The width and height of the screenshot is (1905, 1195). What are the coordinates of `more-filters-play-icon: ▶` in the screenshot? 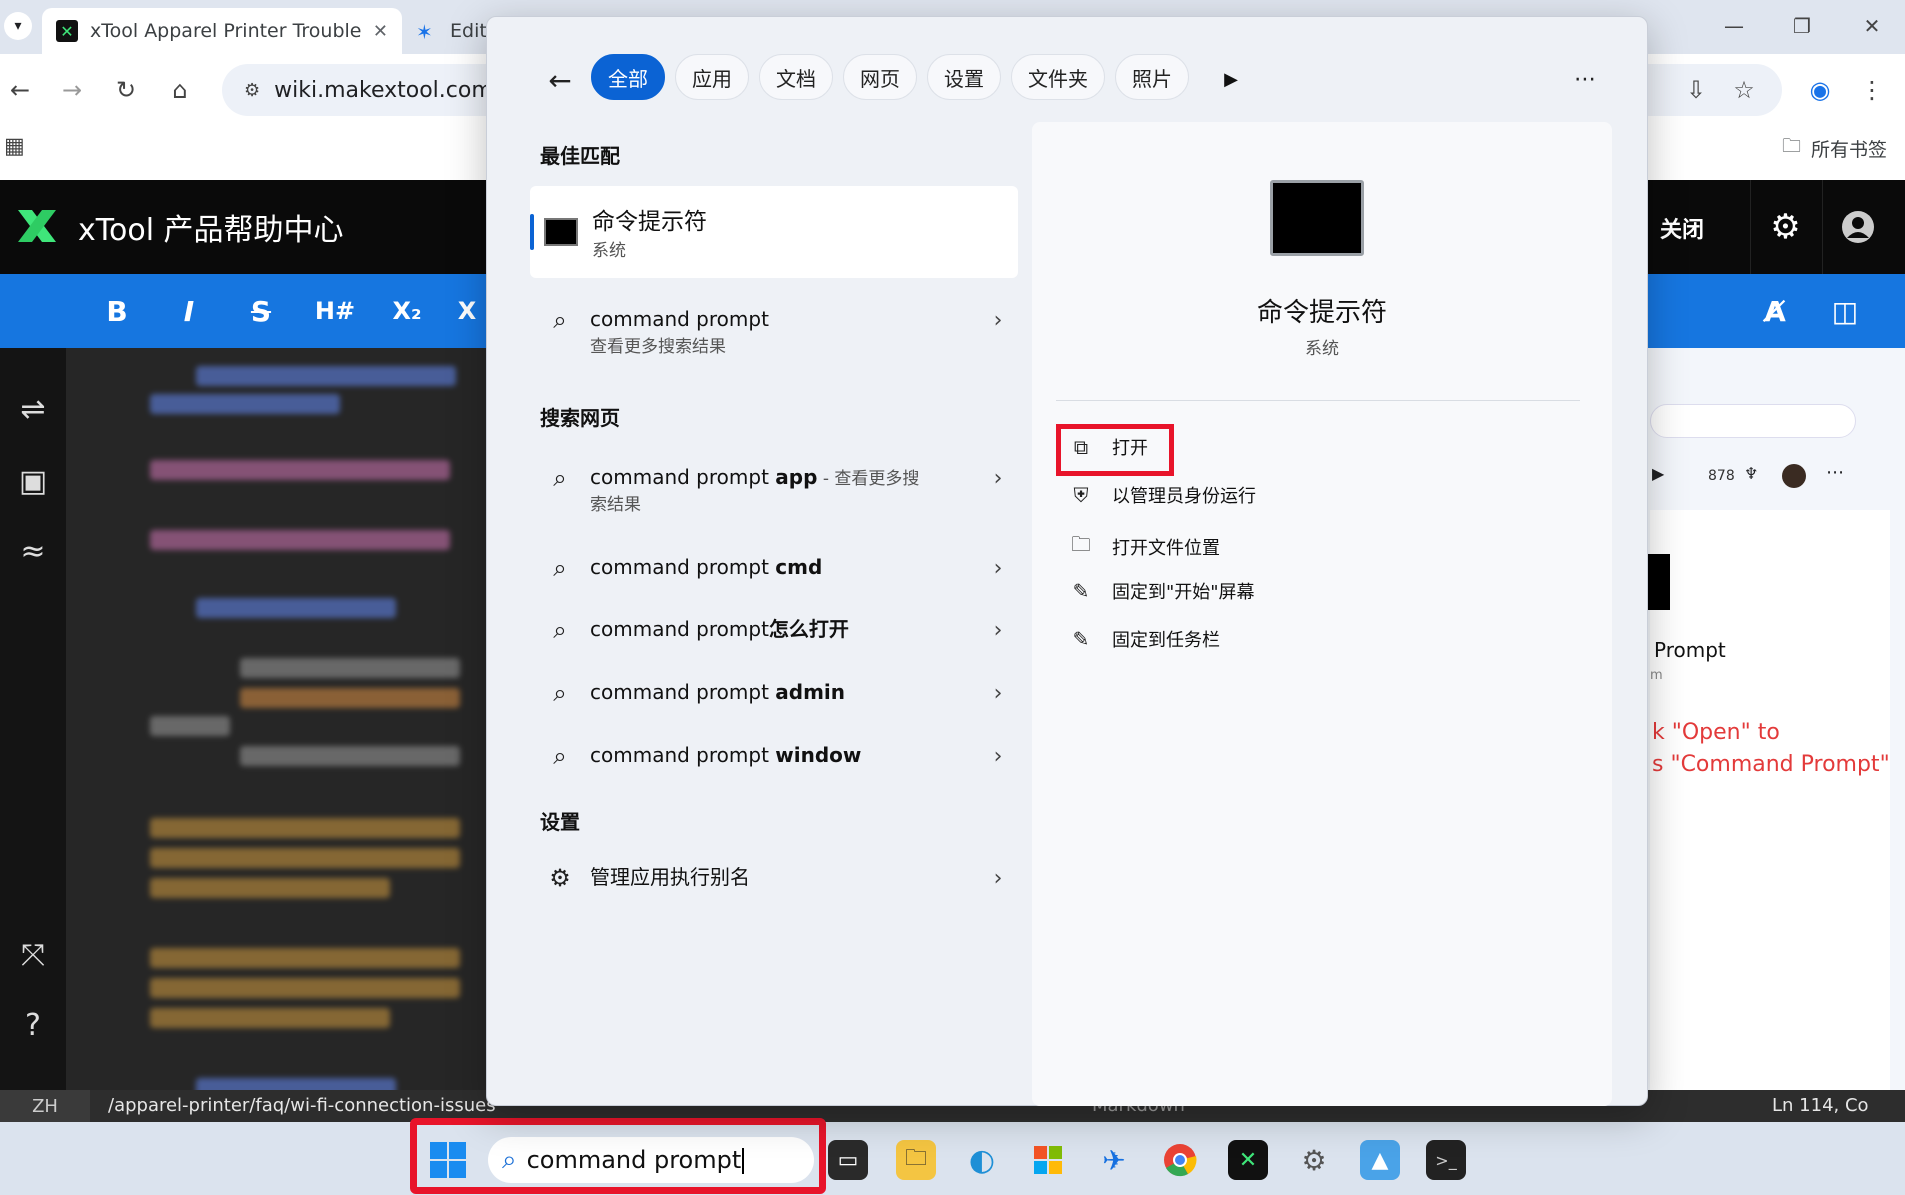 It's located at (1231, 79).